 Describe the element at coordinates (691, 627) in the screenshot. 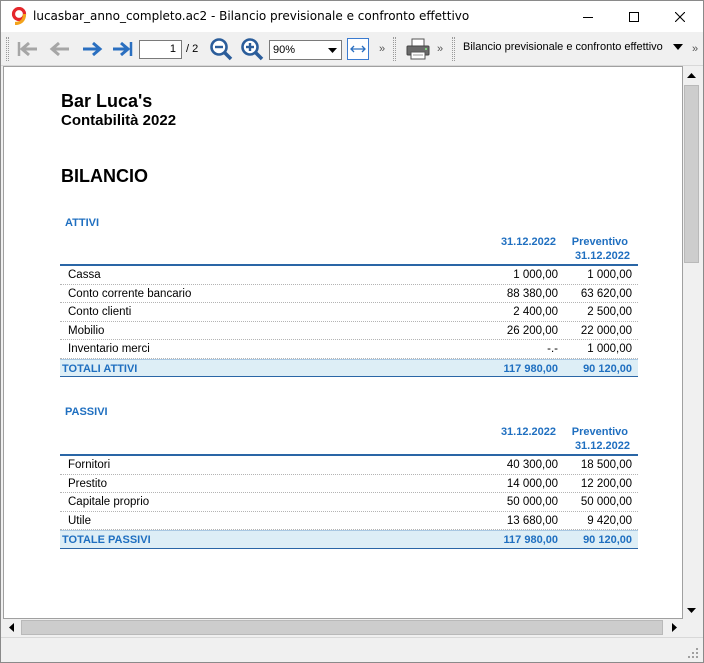

I see `scrollbar-corner` at that location.